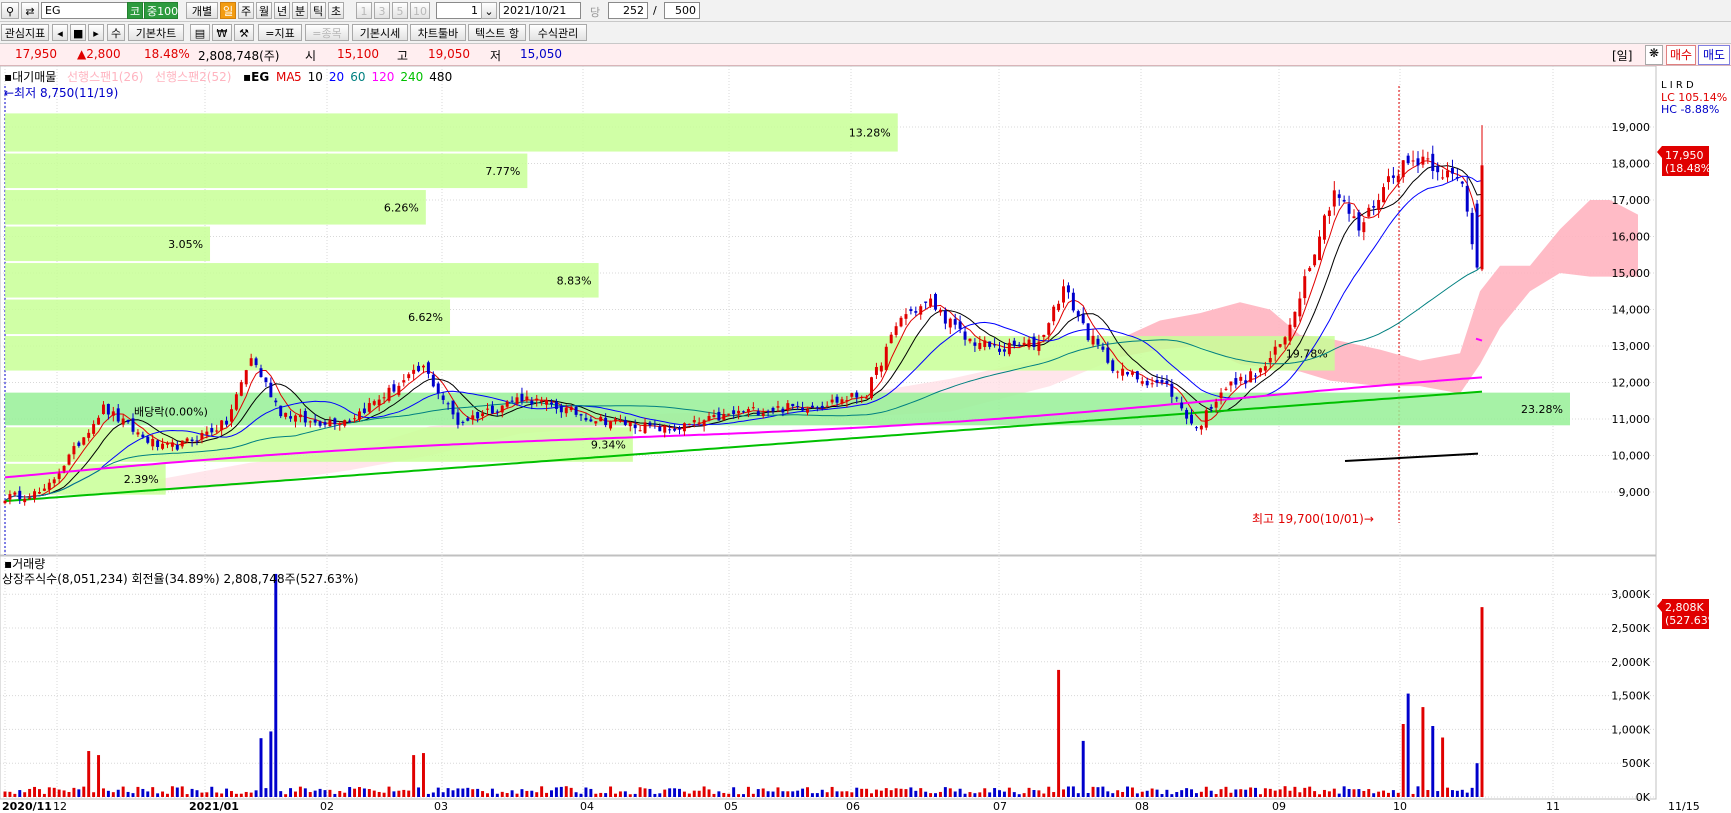 The image size is (1731, 813). Describe the element at coordinates (682, 10) in the screenshot. I see `total-count-input: 500` at that location.